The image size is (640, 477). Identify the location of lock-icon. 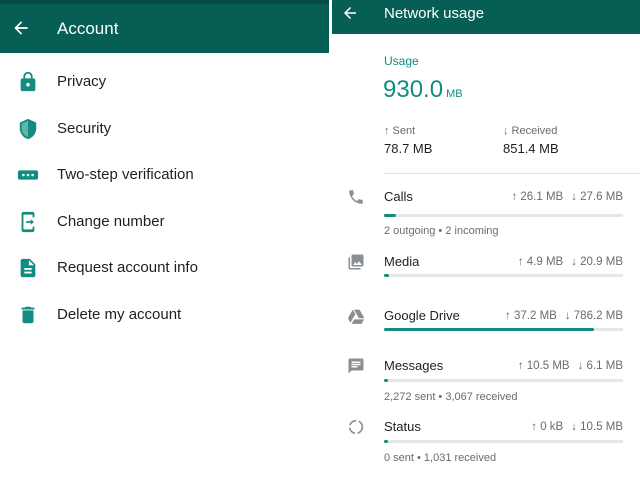
(28, 81).